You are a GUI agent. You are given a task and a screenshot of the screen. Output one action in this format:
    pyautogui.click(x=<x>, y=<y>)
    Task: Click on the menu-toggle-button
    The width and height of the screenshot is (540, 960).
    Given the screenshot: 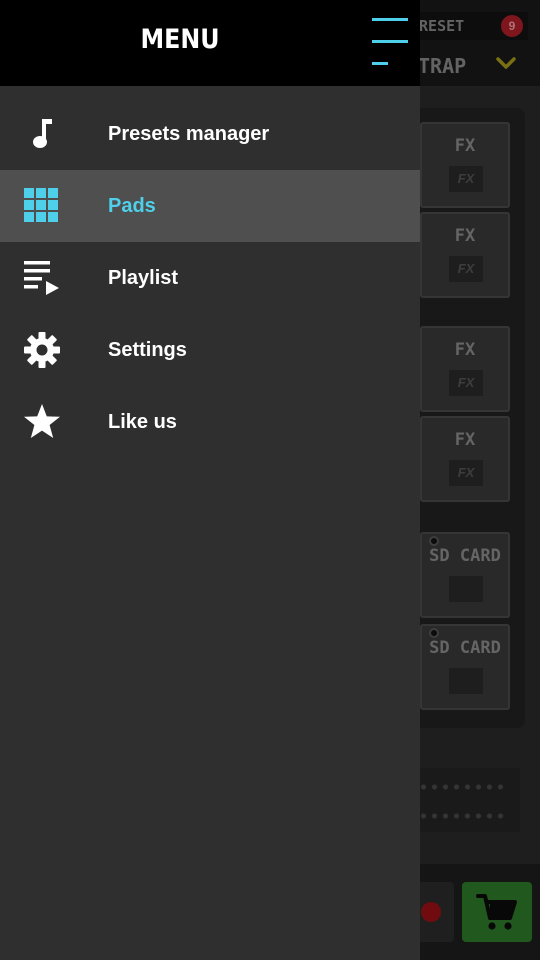 What is the action you would take?
    pyautogui.click(x=390, y=43)
    